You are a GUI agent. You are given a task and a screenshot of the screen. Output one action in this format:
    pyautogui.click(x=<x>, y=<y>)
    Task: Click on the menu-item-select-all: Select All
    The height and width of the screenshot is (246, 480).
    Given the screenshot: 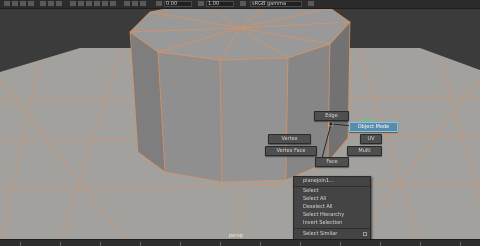 What is the action you would take?
    pyautogui.click(x=332, y=199)
    